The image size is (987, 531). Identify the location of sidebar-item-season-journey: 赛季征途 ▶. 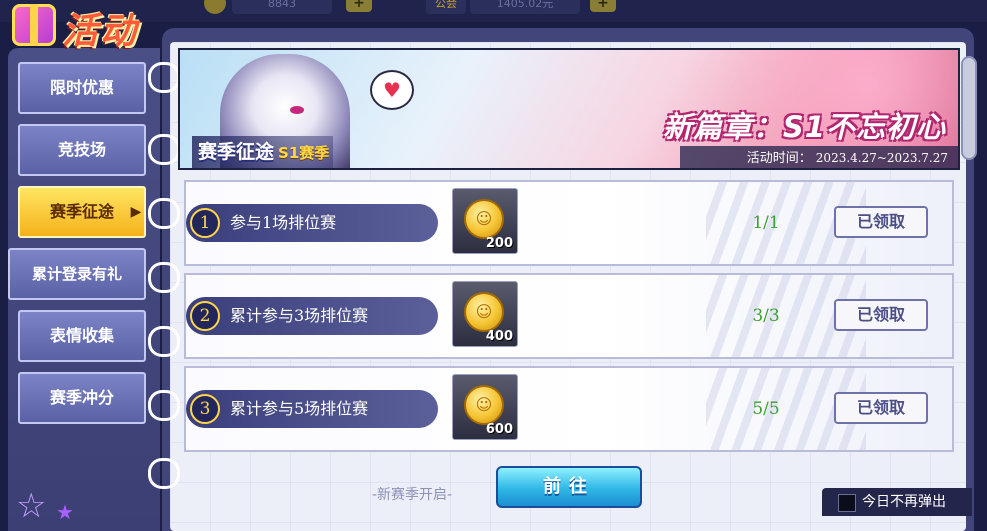
(82, 212).